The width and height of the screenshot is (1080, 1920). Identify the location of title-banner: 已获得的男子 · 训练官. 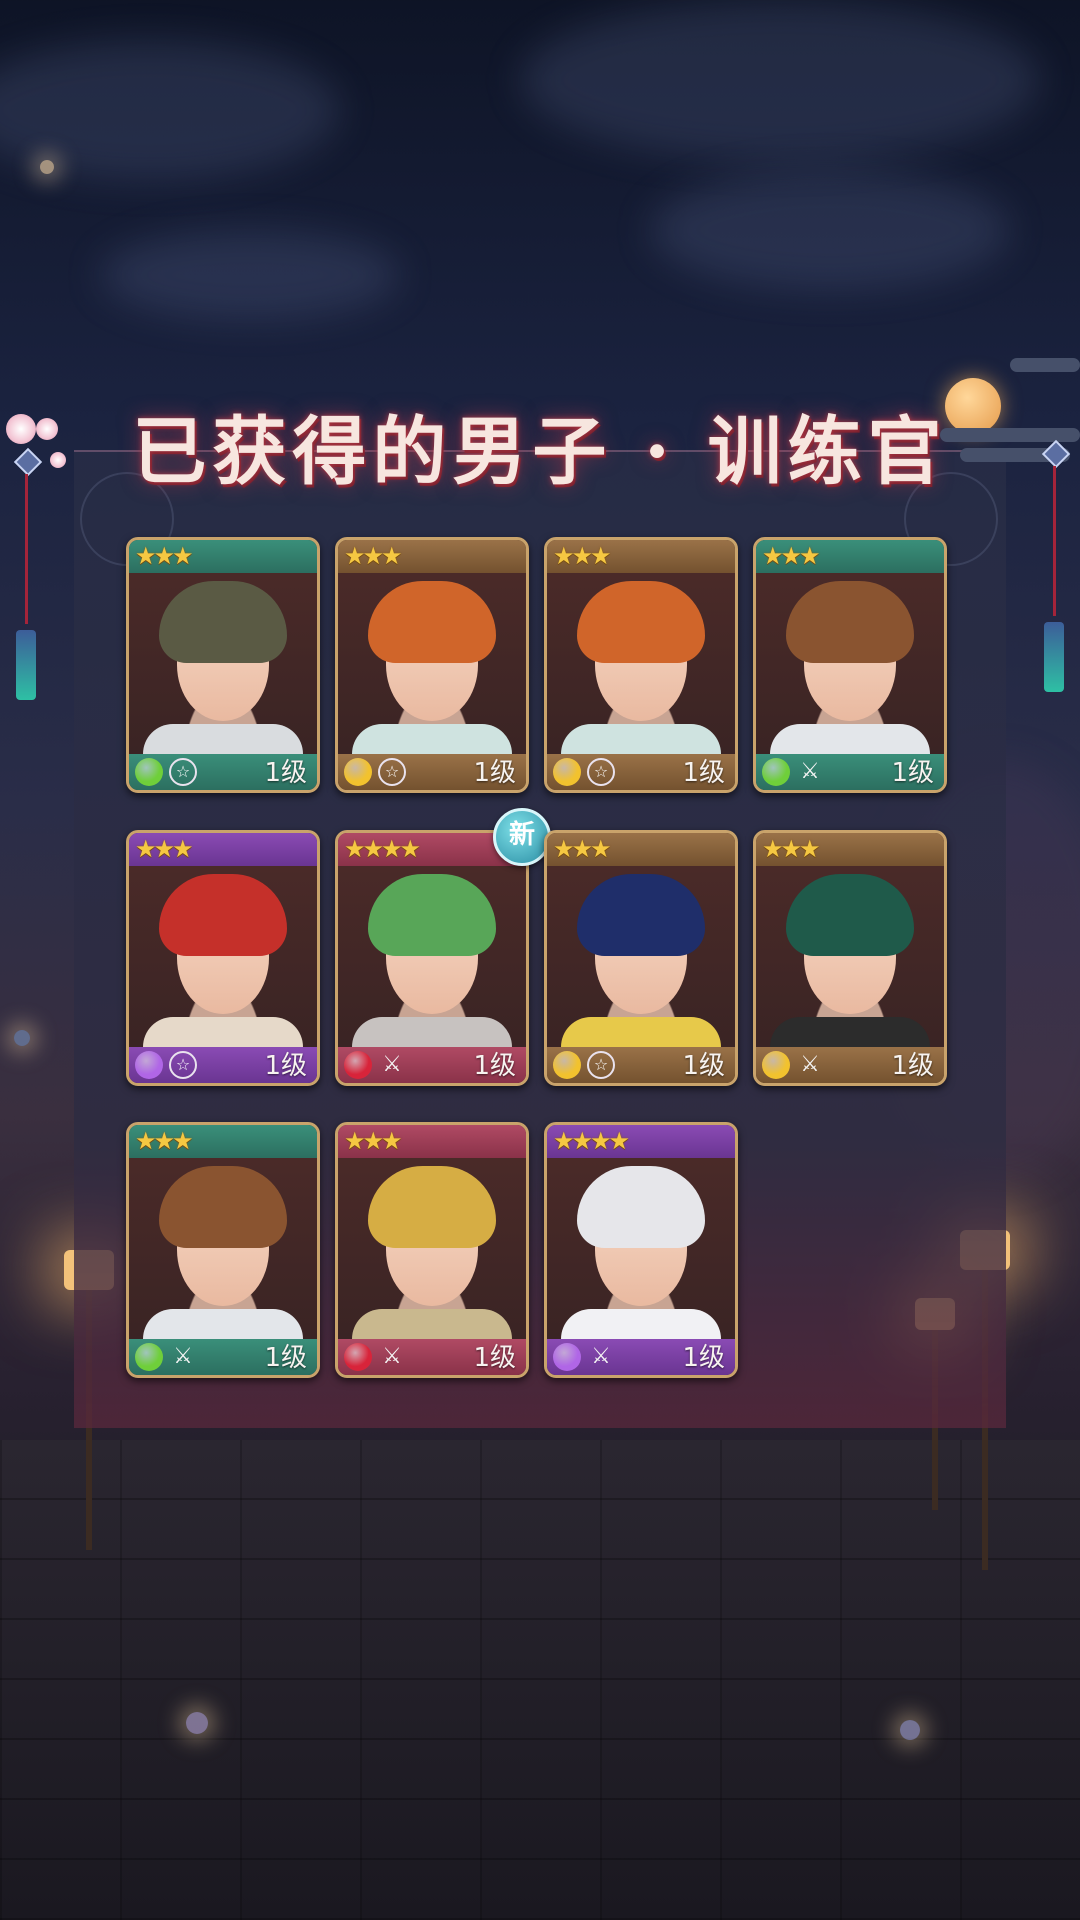
(540, 445).